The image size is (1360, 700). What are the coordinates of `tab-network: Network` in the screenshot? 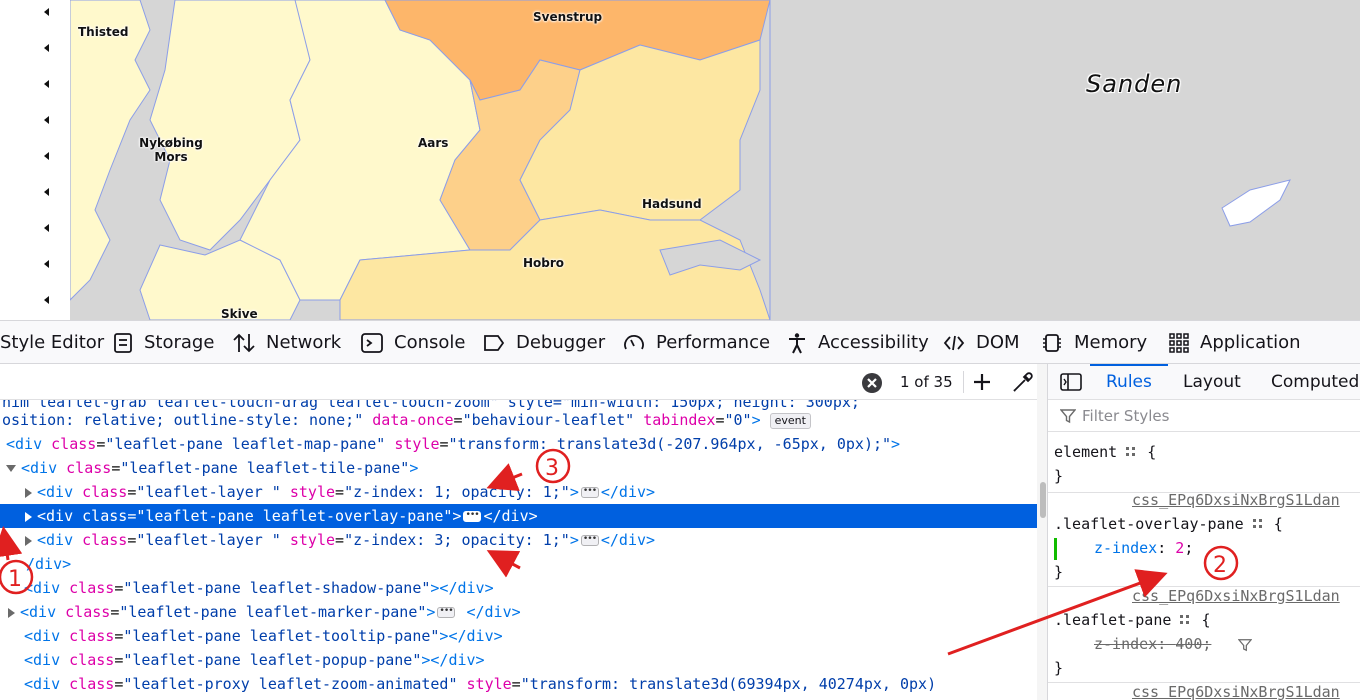 It's located at (286, 342).